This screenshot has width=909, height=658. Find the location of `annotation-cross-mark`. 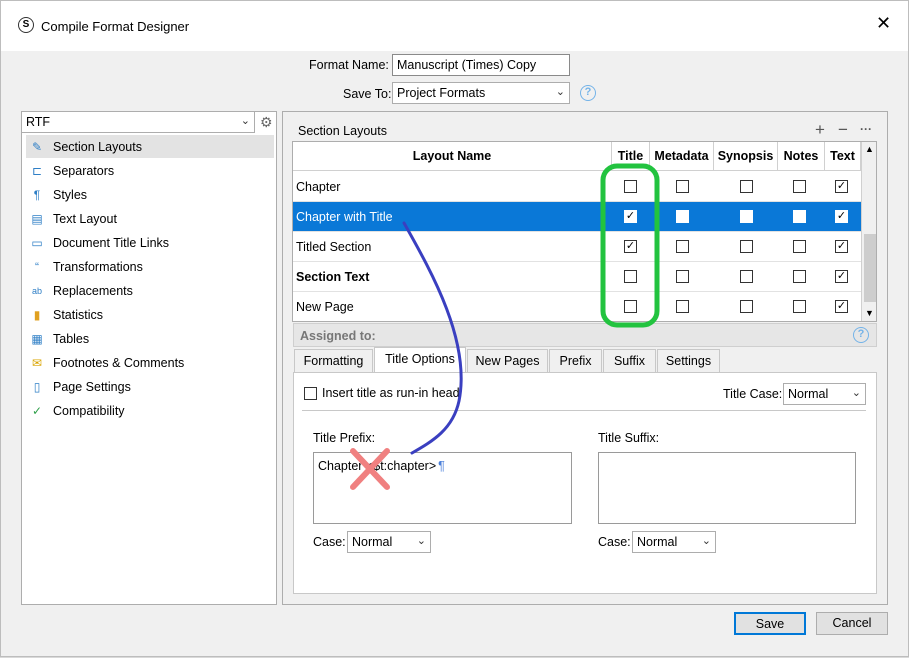

annotation-cross-mark is located at coordinates (370, 469).